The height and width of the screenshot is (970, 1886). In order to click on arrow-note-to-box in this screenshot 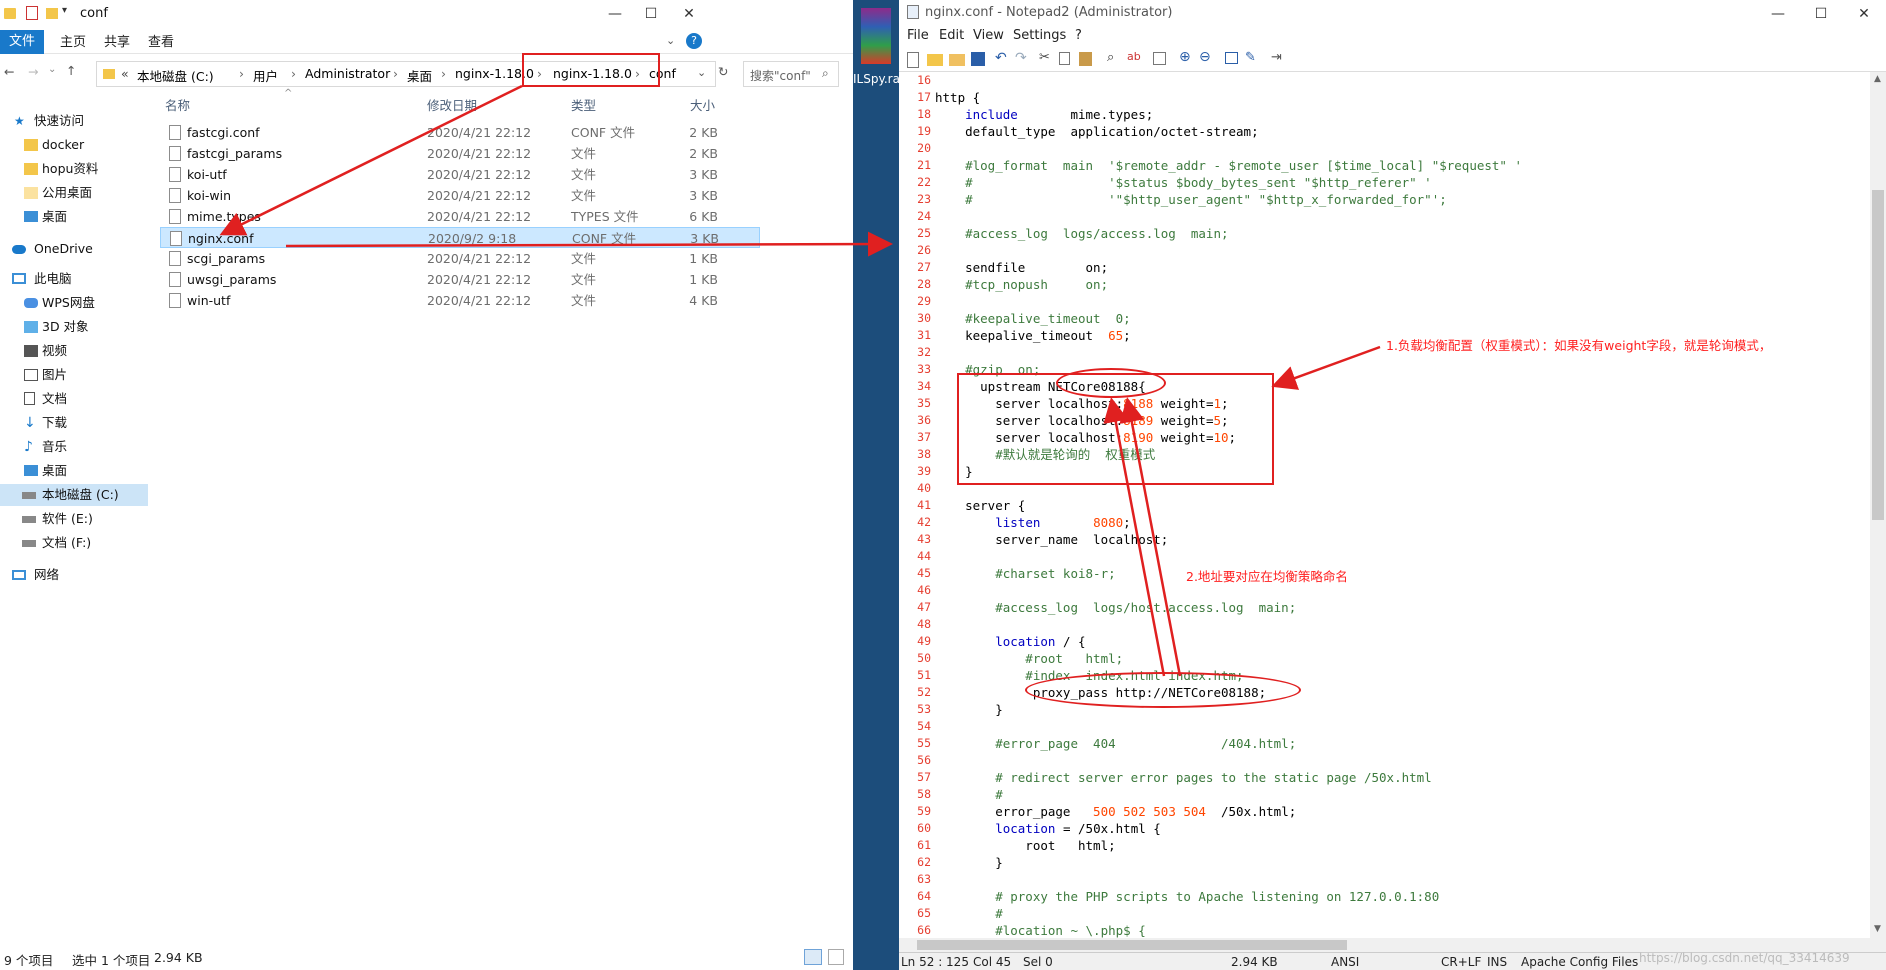, I will do `click(1326, 367)`.